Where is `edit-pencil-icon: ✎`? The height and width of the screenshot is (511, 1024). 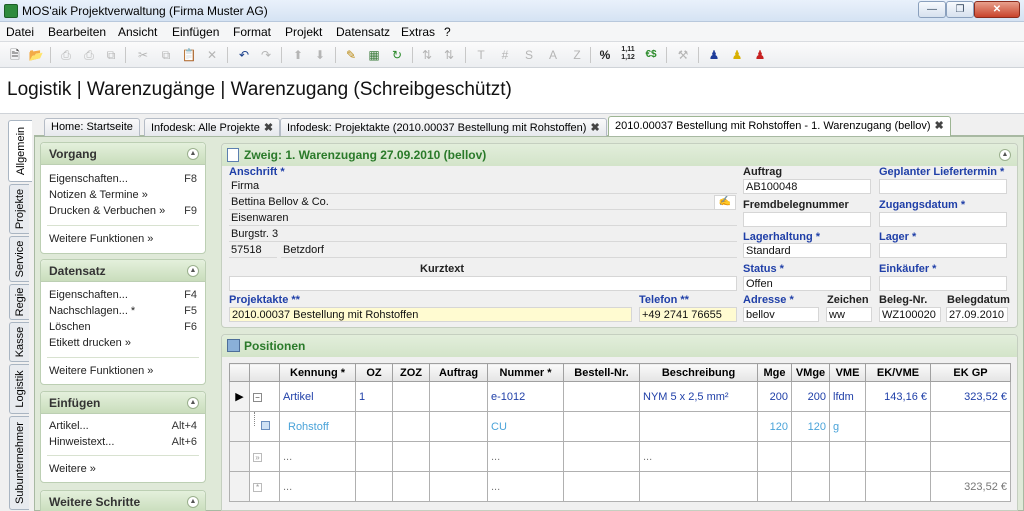
edit-pencil-icon: ✎ is located at coordinates (351, 55).